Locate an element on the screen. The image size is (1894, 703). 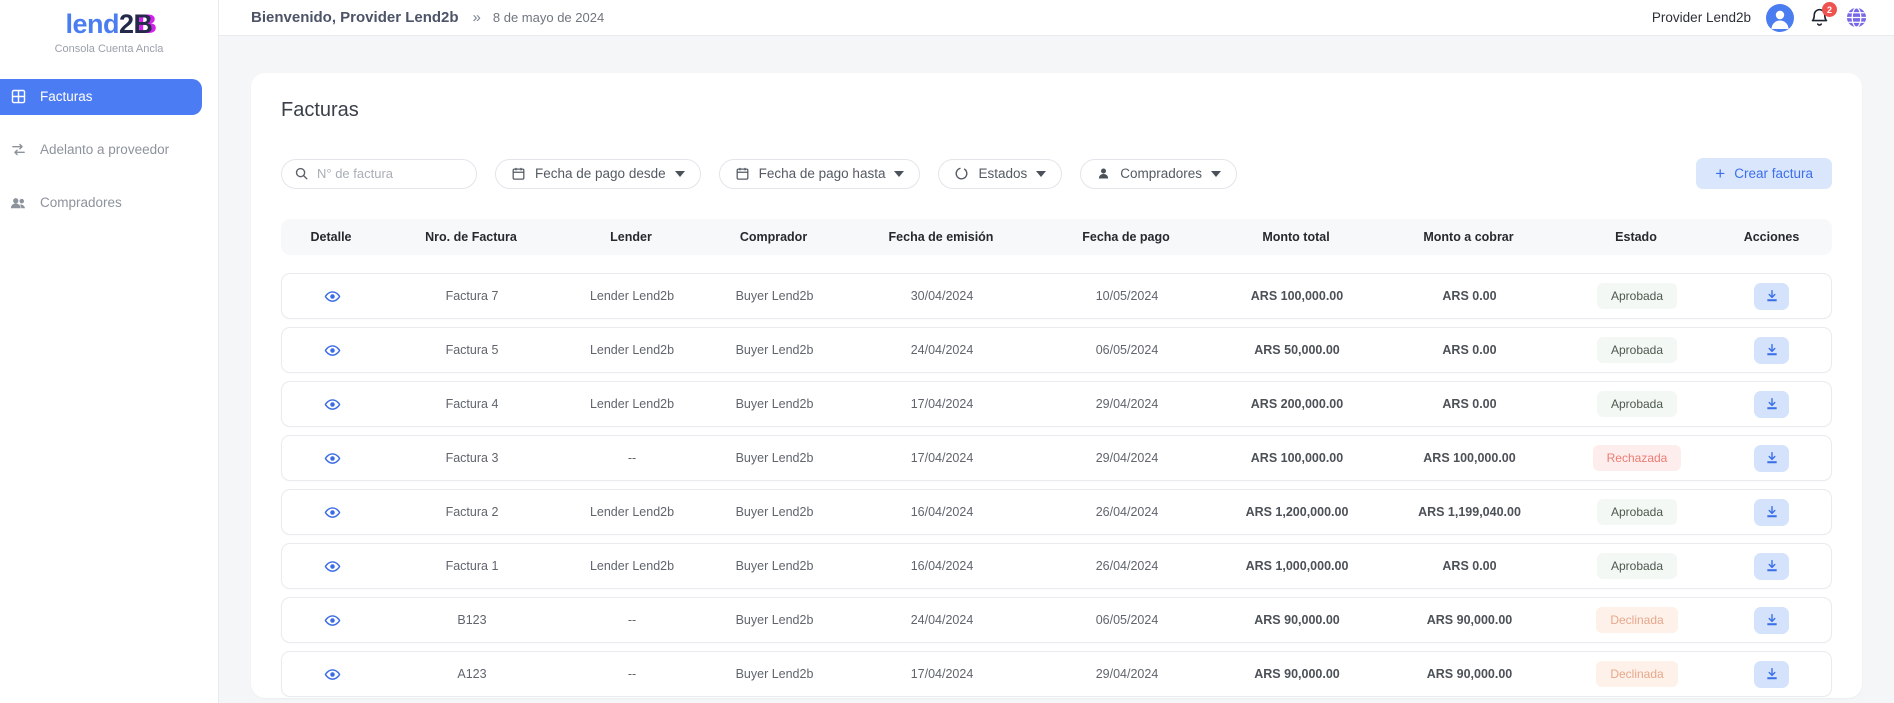
transfer-icon is located at coordinates (18, 149).